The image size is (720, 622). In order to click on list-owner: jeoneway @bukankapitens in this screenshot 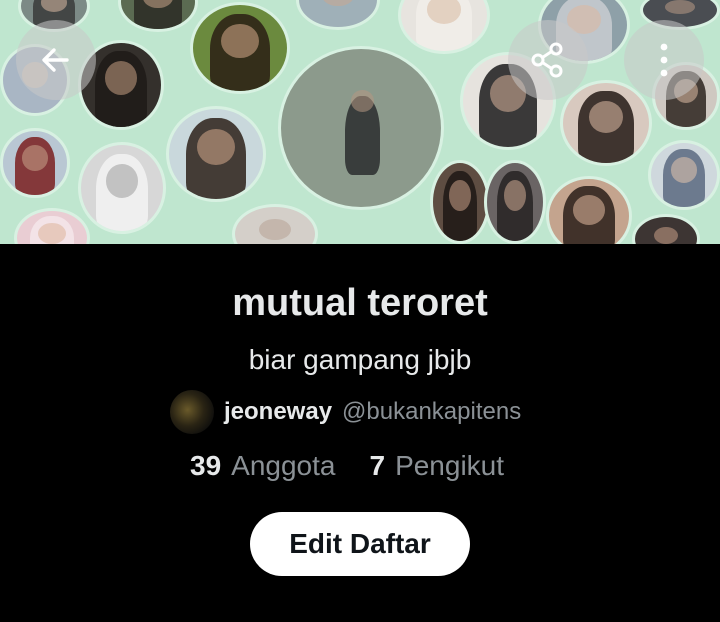, I will do `click(345, 412)`.